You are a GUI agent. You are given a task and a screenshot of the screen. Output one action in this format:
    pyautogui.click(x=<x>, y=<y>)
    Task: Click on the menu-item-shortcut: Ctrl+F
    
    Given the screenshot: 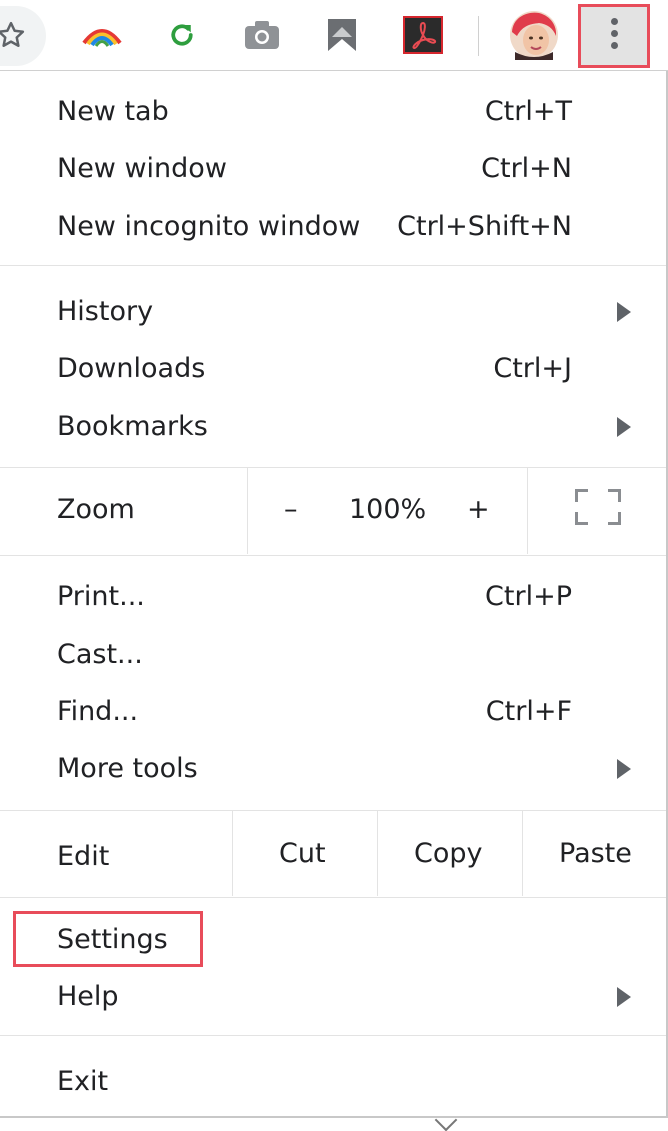 What is the action you would take?
    pyautogui.click(x=528, y=711)
    